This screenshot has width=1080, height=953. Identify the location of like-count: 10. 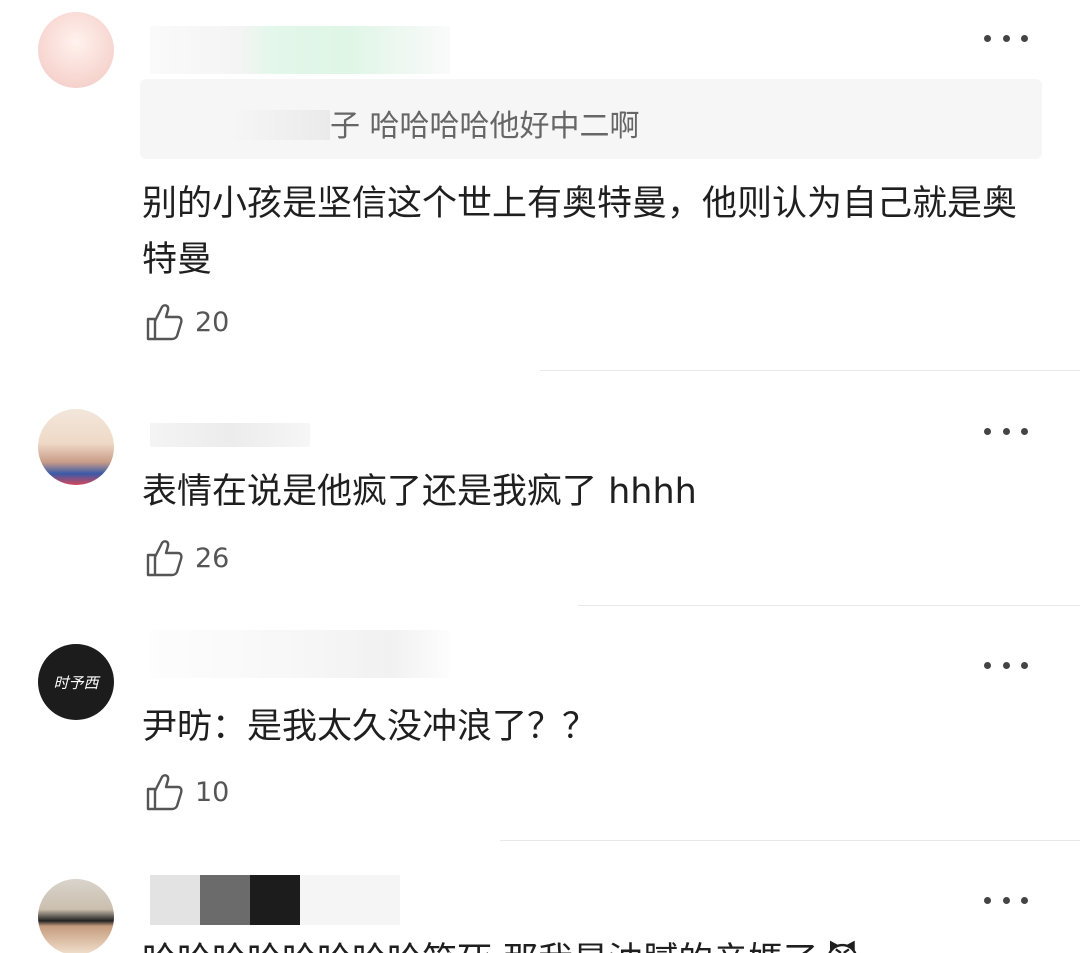
(212, 792).